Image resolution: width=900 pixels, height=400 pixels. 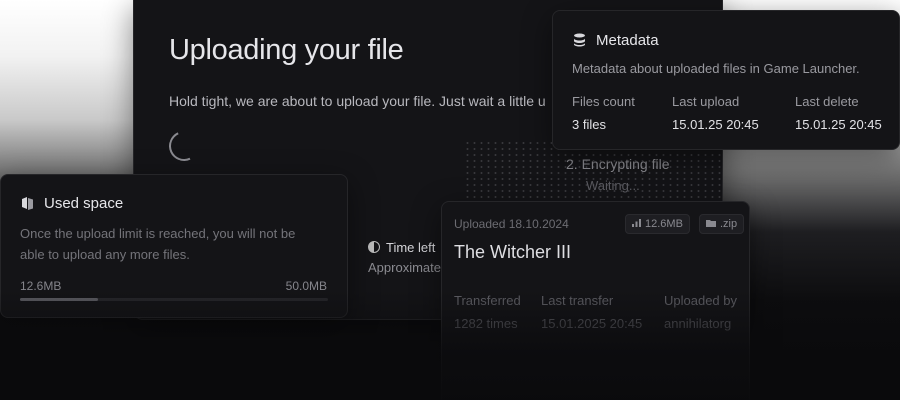 I want to click on used-space-used: 12.6MB, so click(x=41, y=286).